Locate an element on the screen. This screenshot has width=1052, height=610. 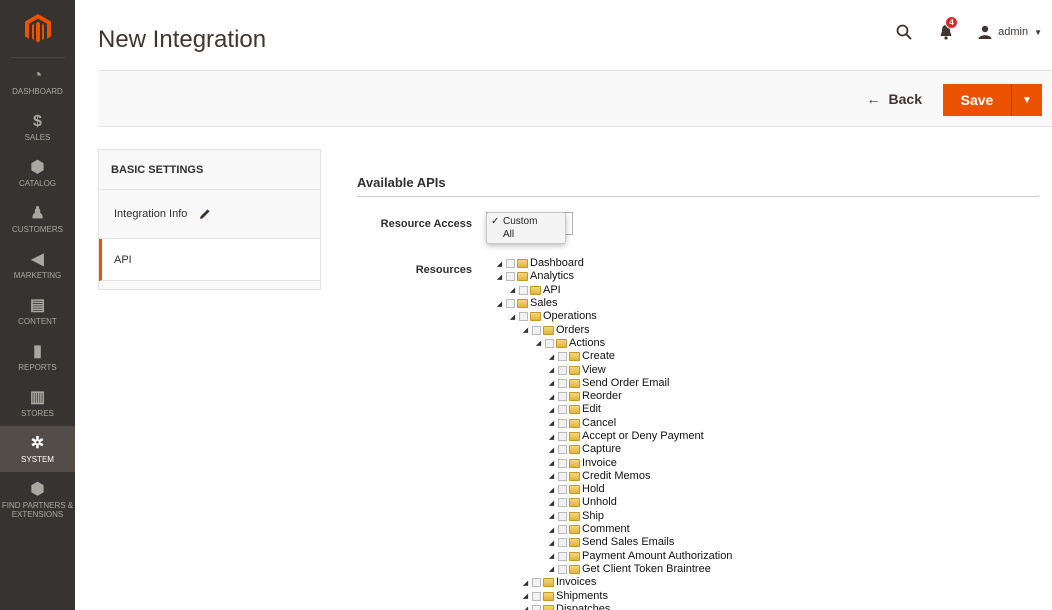
tree-node-label: Operations is located at coordinates (570, 316).